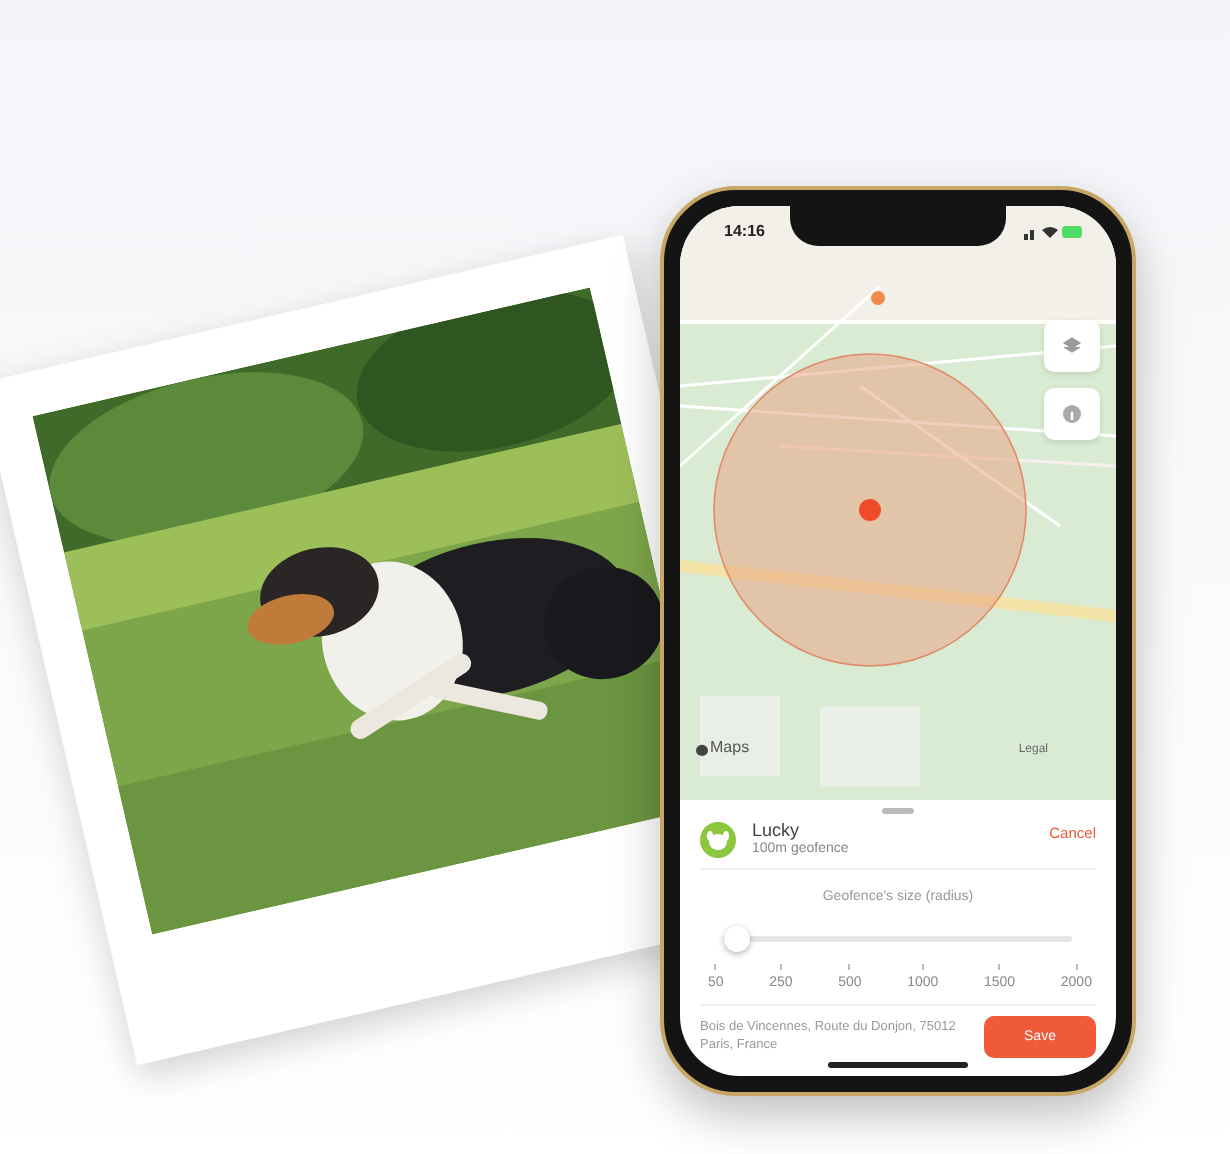 The image size is (1230, 1154). Describe the element at coordinates (777, 832) in the screenshot. I see `pet-name: Lucky` at that location.